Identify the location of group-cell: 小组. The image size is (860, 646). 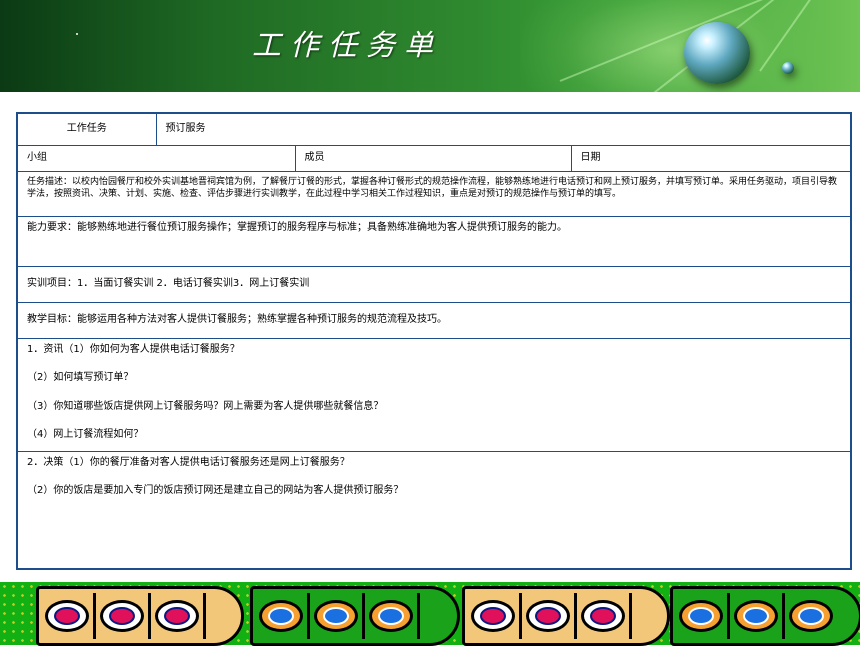
(156, 158).